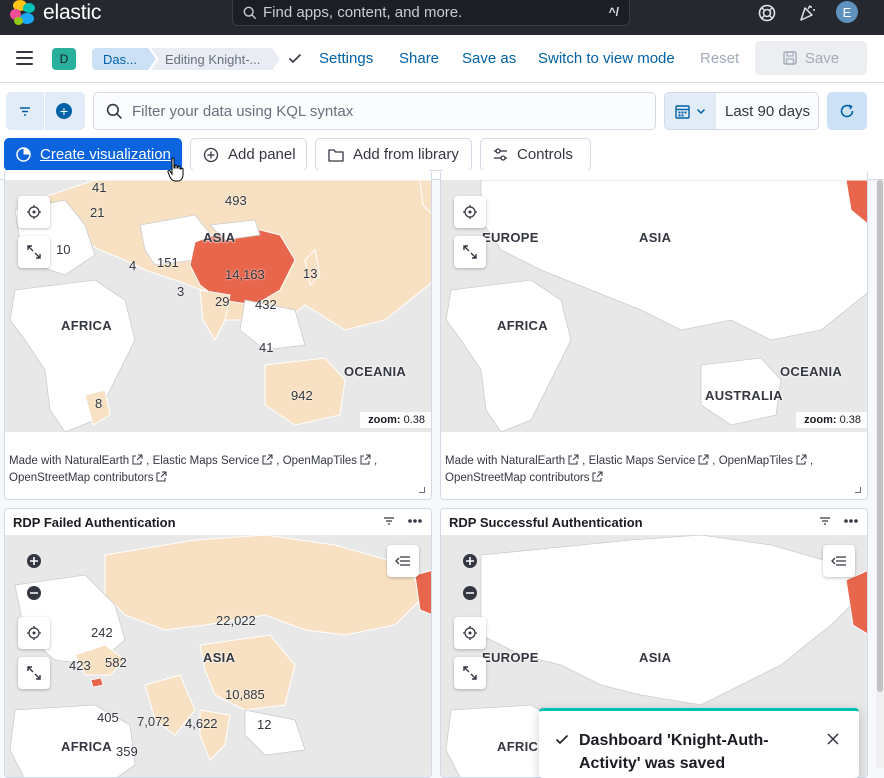 The height and width of the screenshot is (778, 884). What do you see at coordinates (535, 154) in the screenshot?
I see `controls-button: Controls` at bounding box center [535, 154].